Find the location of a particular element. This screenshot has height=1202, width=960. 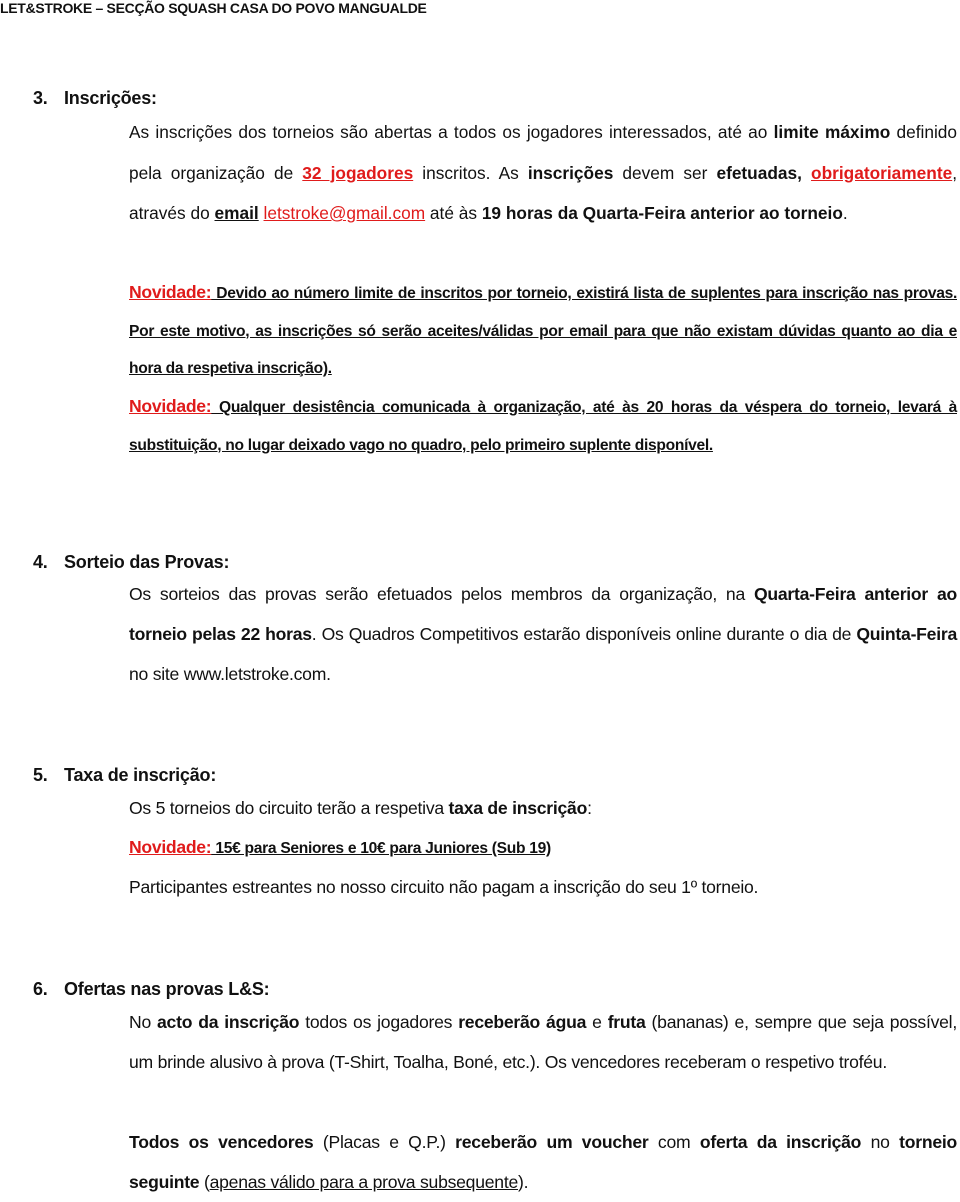

bold-text: acto da inscrição is located at coordinates (228, 1022).